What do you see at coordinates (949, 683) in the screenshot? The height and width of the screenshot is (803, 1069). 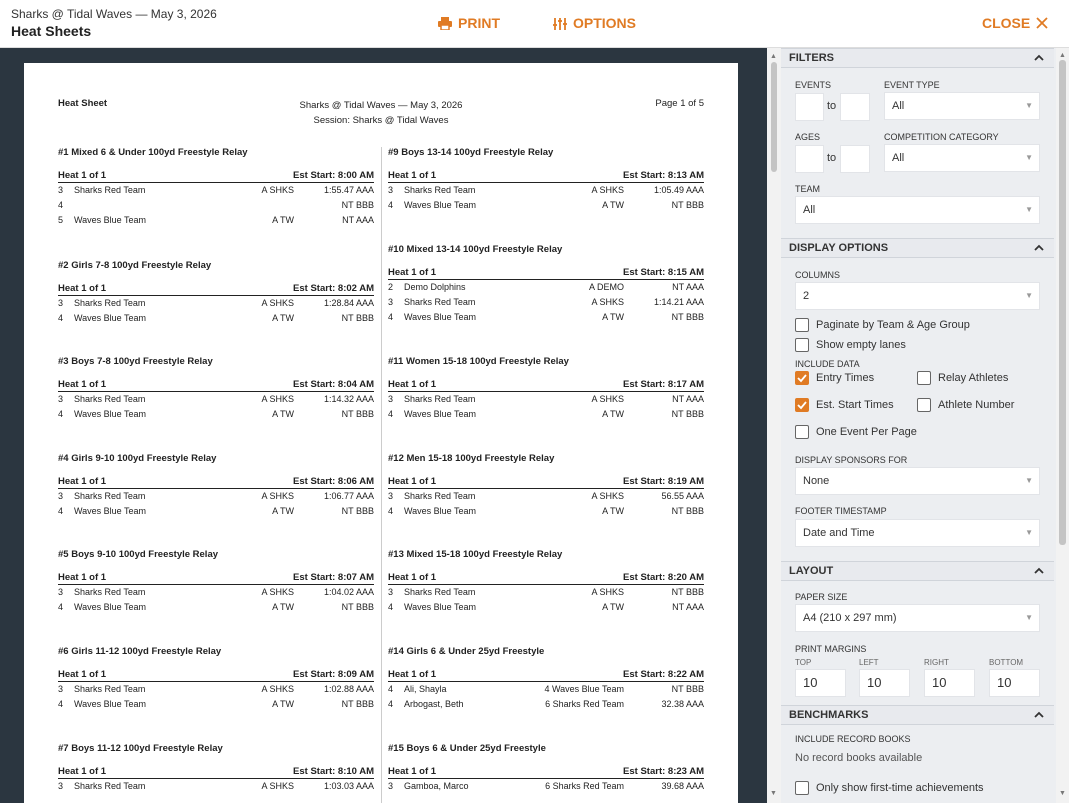 I see `margin-right-input: 10` at bounding box center [949, 683].